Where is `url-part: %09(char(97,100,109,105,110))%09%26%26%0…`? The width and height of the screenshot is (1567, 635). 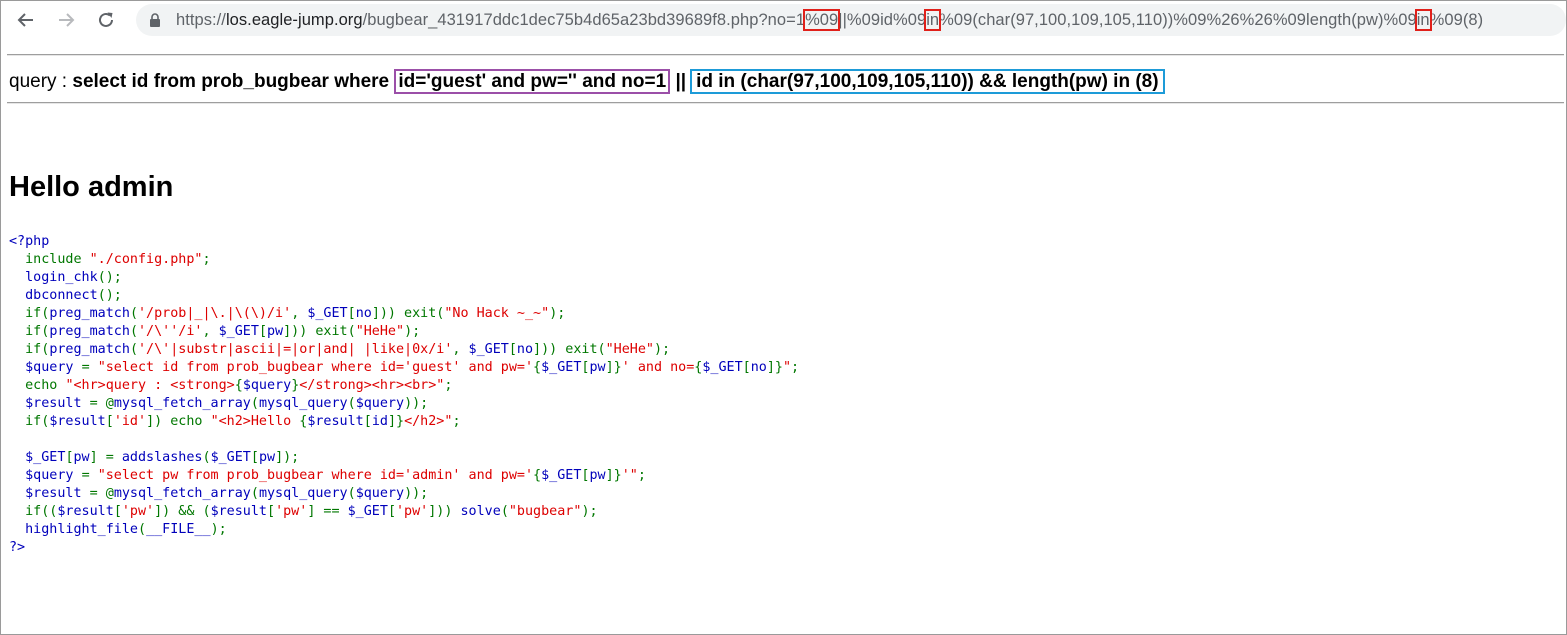 url-part: %09(char(97,100,109,105,110))%09%26%26%0… is located at coordinates (1178, 20).